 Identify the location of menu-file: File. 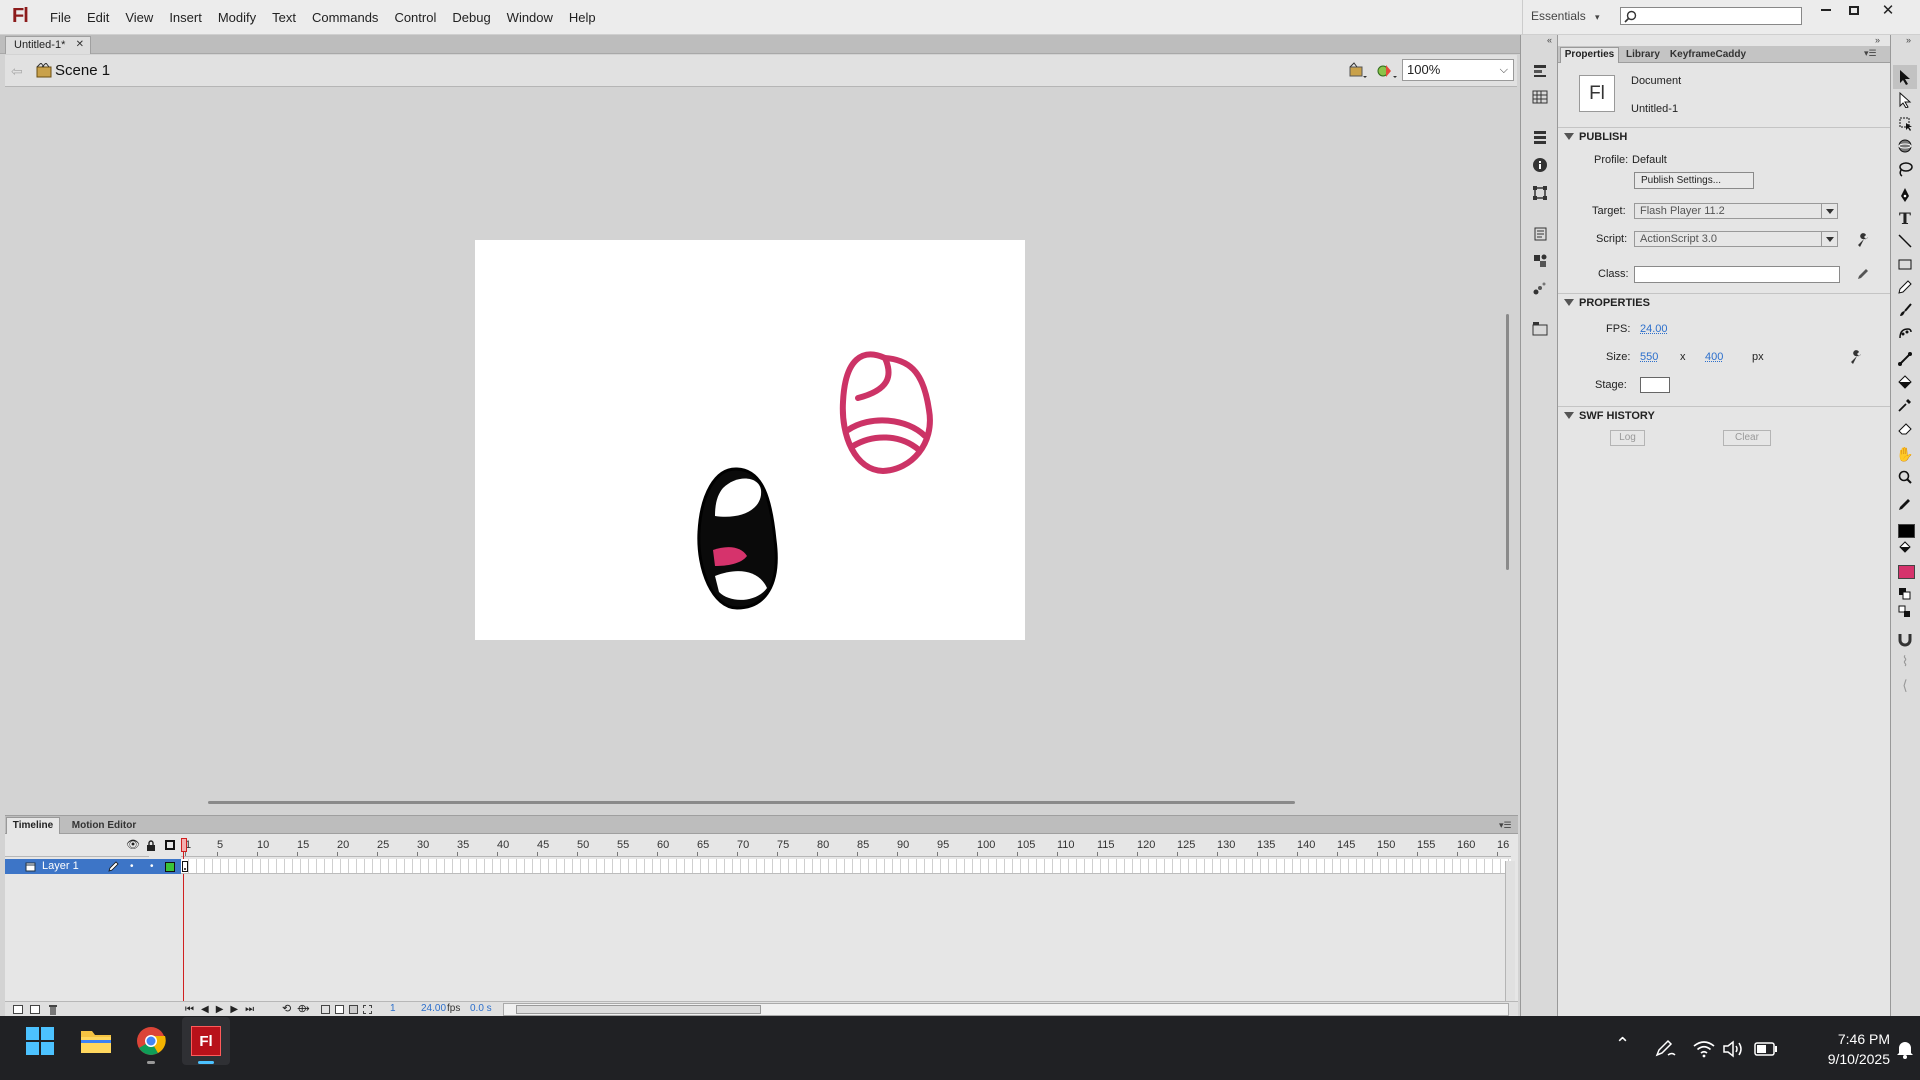
(60, 17).